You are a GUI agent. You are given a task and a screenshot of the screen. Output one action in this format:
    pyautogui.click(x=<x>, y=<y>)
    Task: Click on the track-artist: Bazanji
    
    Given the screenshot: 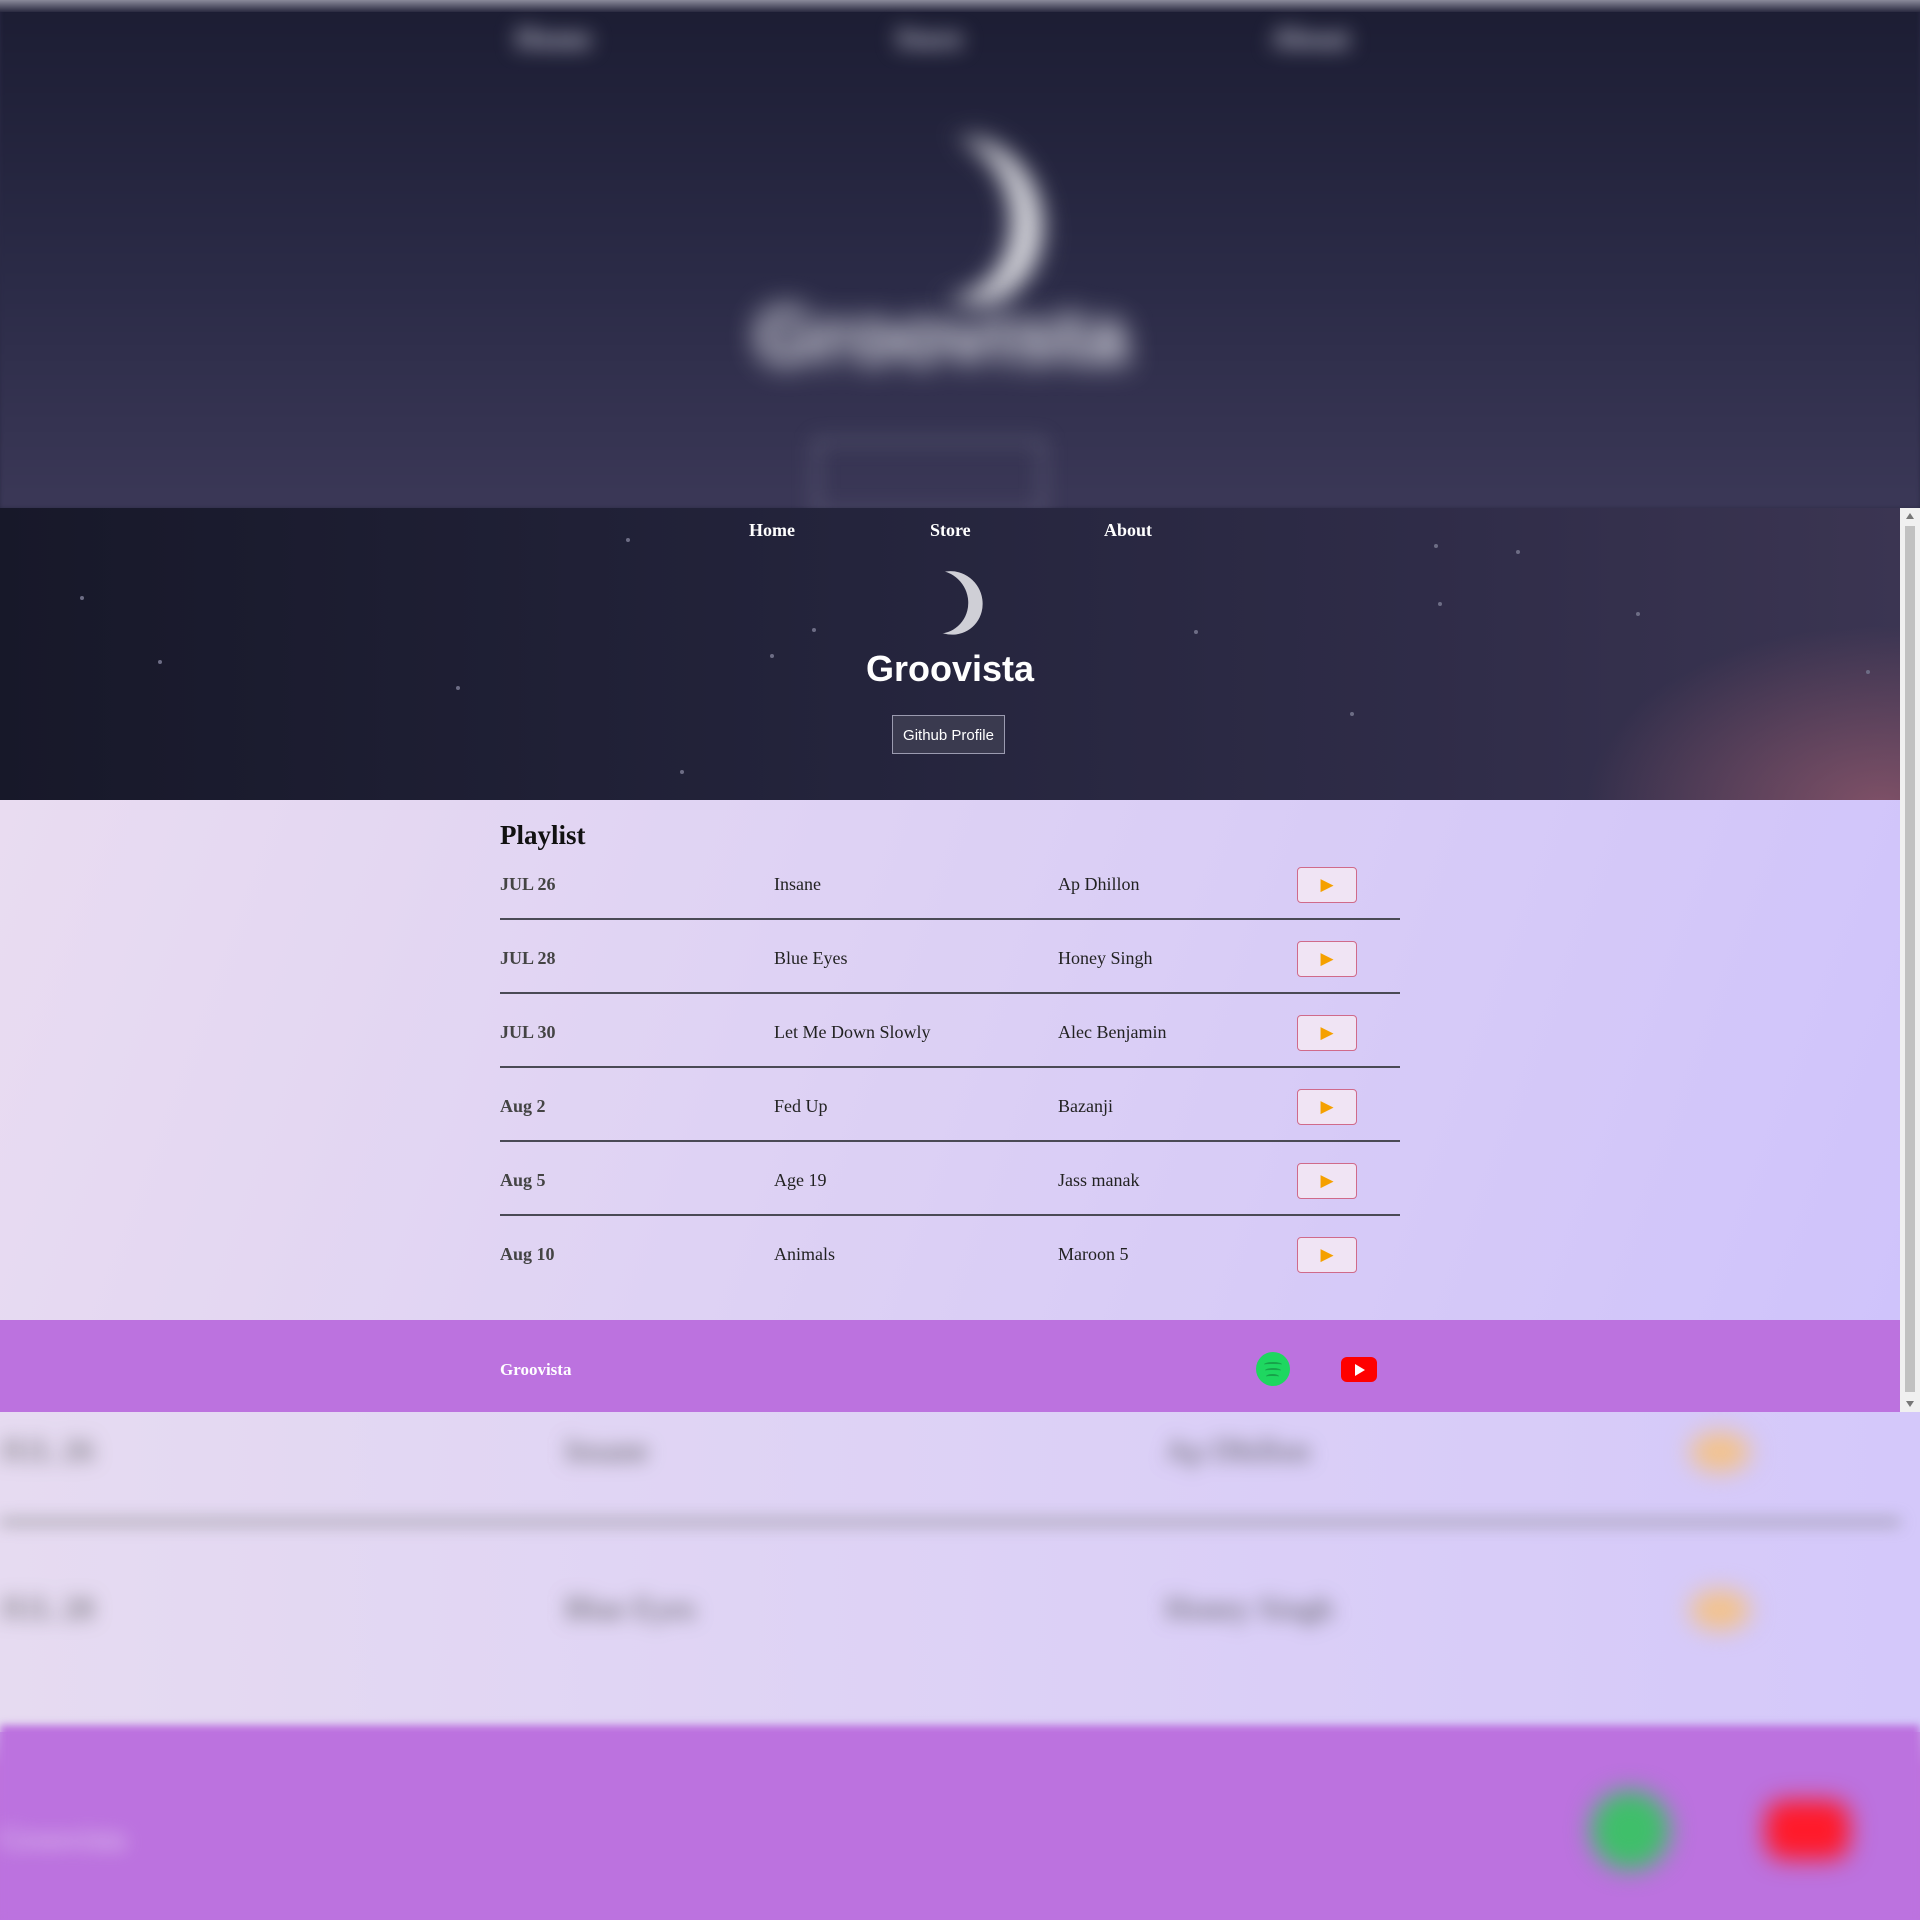 What is the action you would take?
    pyautogui.click(x=1085, y=1106)
    